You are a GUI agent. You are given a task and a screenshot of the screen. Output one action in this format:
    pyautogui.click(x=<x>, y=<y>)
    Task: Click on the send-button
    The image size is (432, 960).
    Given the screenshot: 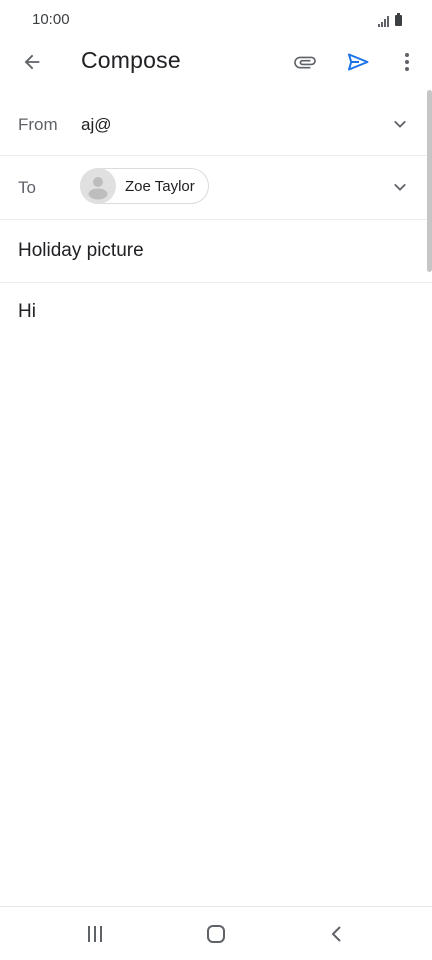 What is the action you would take?
    pyautogui.click(x=358, y=62)
    